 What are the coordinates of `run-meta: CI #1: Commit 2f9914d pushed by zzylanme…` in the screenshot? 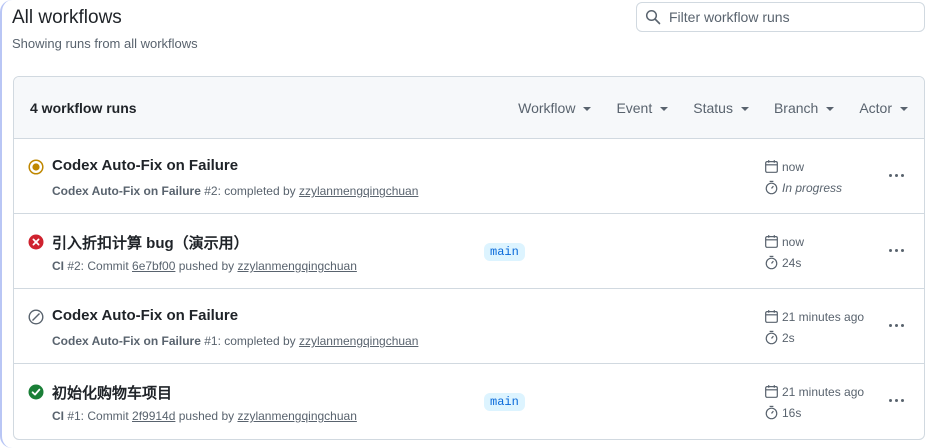 It's located at (204, 416).